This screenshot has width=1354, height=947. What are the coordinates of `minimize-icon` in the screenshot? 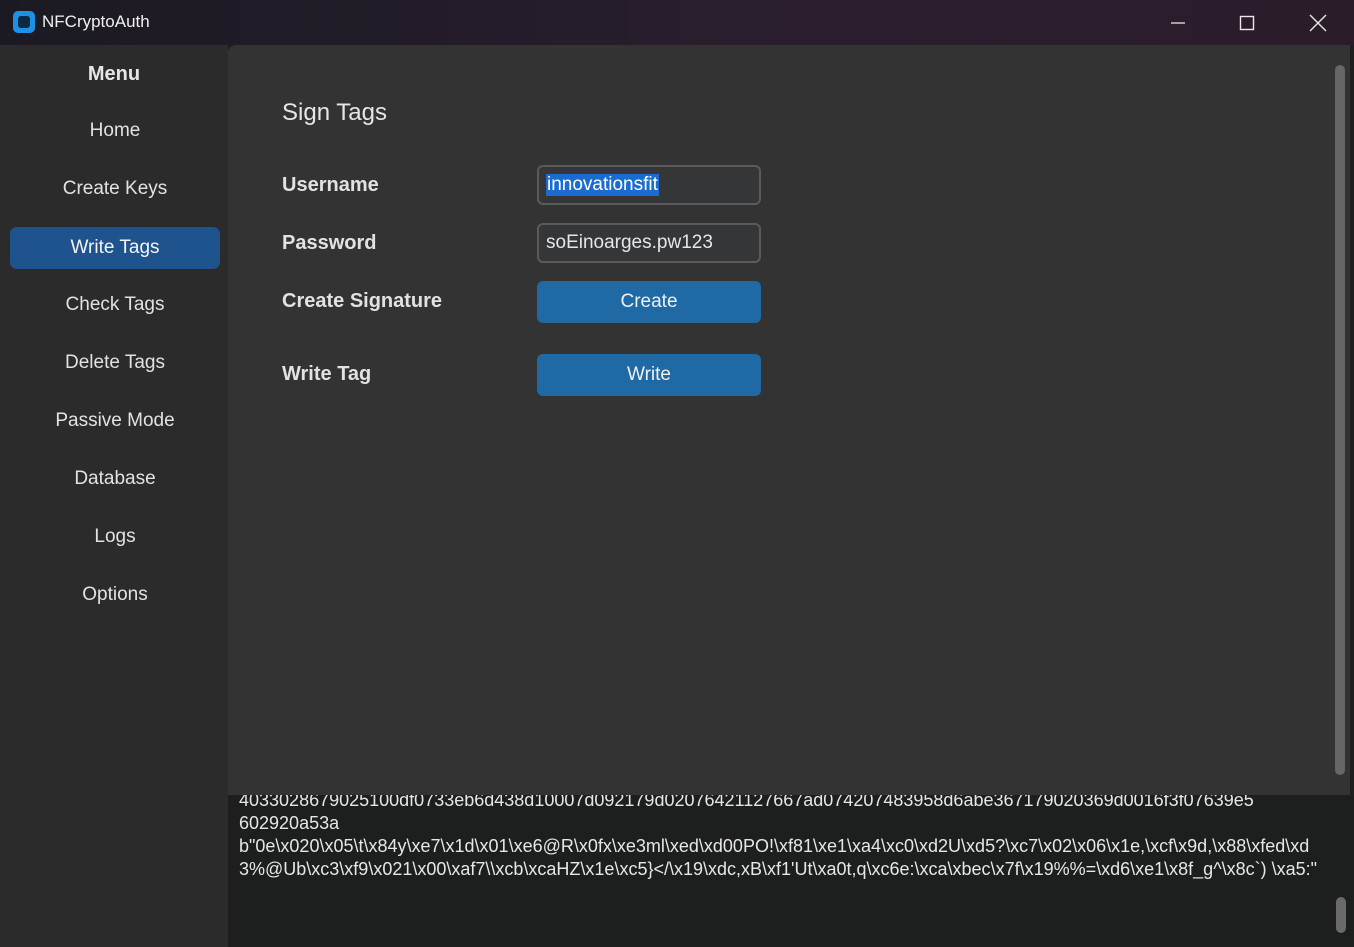 It's located at (1178, 22).